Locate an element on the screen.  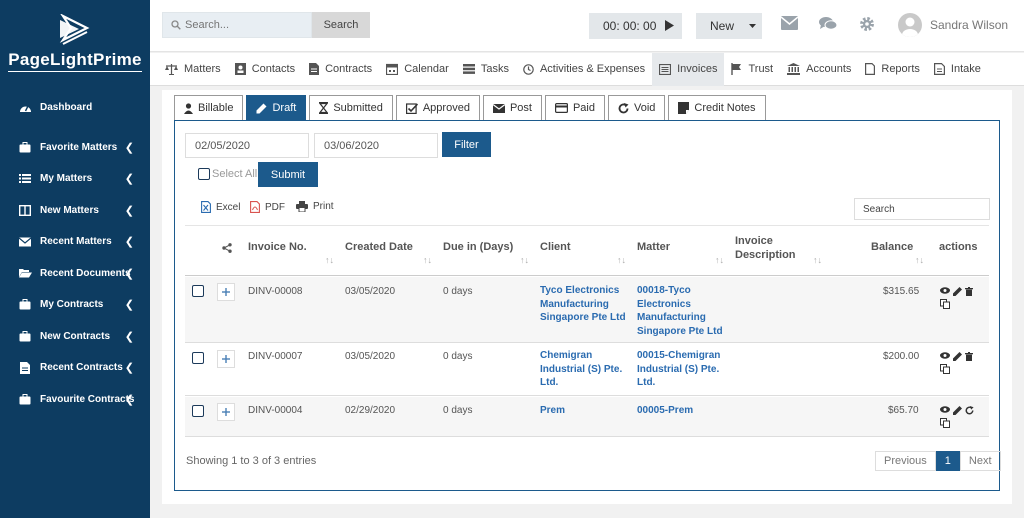
chat-icon is located at coordinates (828, 23).